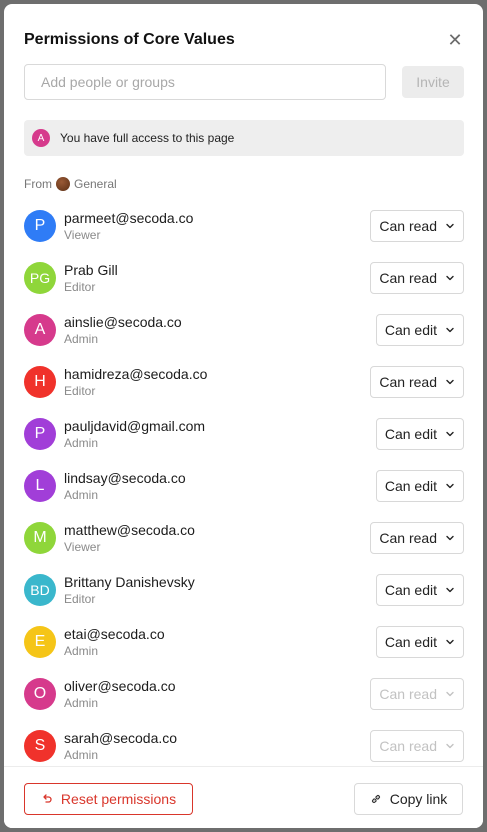 The image size is (487, 832). I want to click on member-name: oliver@secoda.co, so click(120, 686).